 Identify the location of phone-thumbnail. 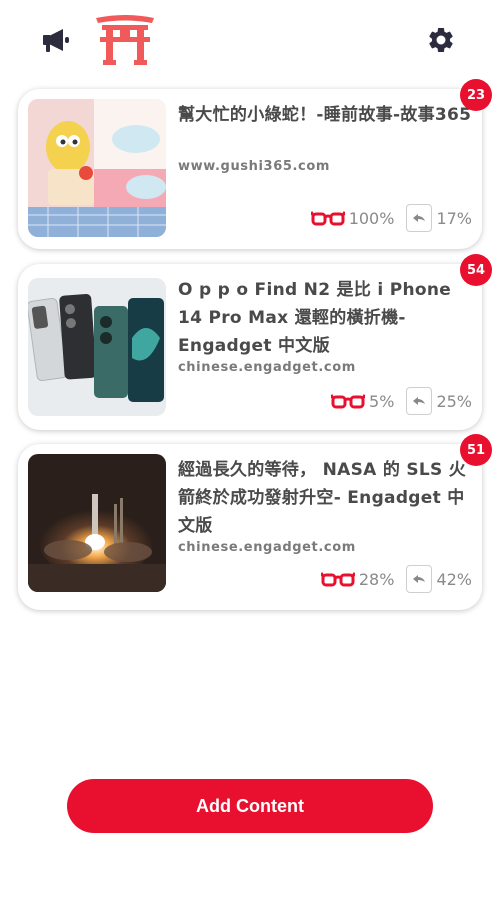
(97, 347).